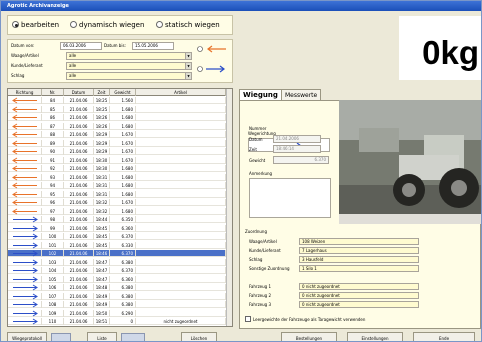 This screenshot has height=342, width=482. I want to click on table-row: 97 21.04.06 18:32 1.680, so click(117, 211).